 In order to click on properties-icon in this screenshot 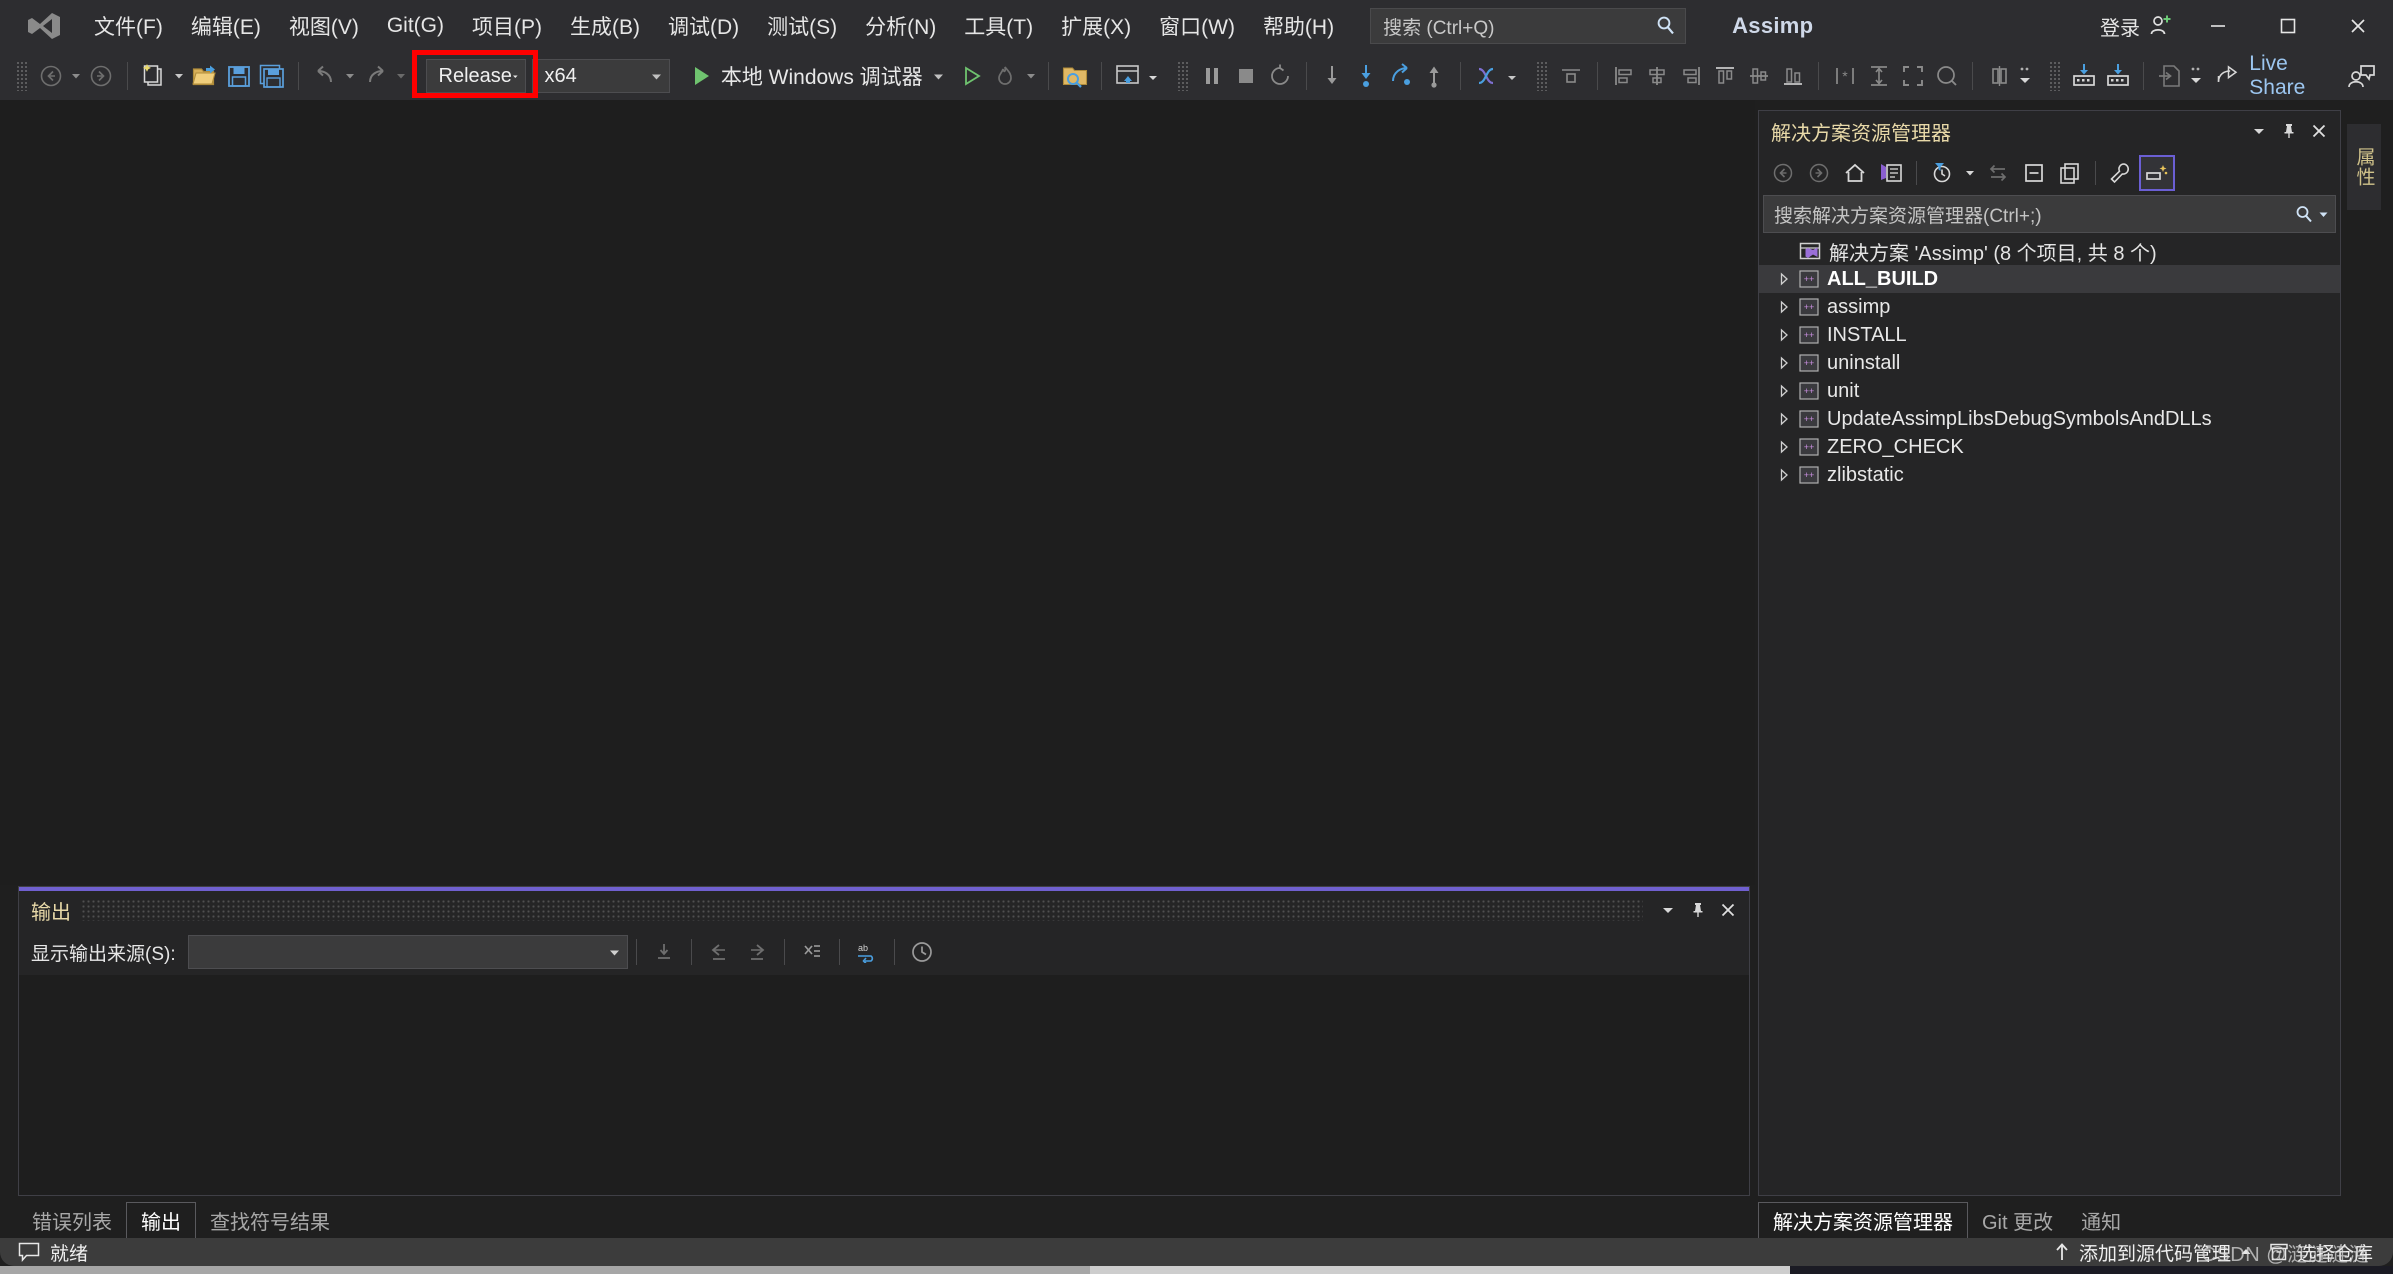, I will do `click(2121, 173)`.